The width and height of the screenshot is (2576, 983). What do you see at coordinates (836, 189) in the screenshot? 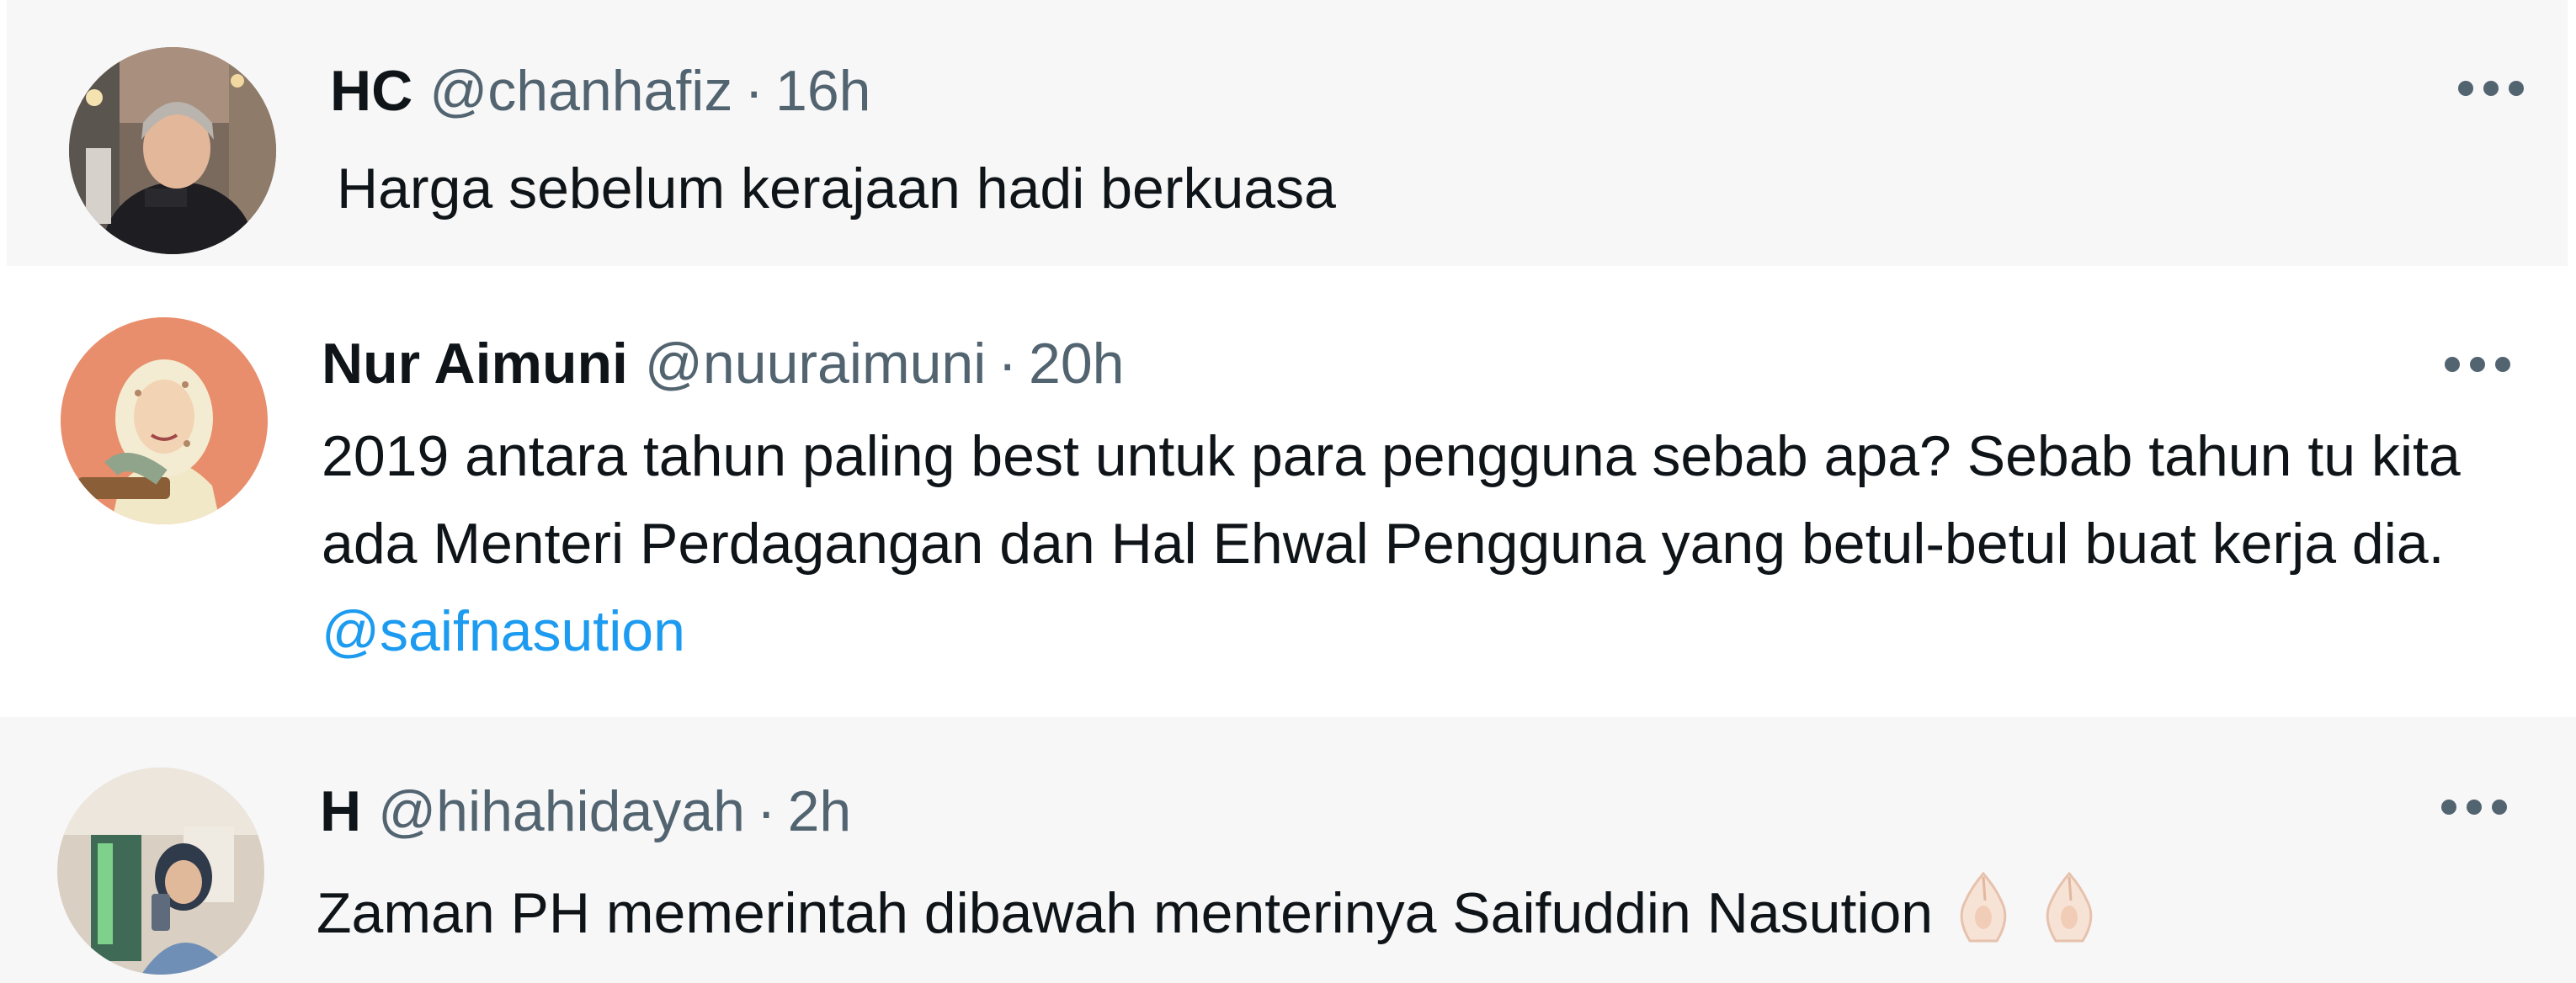
I see `tweet-text: Harga sebelum kerajaan hadi berkuasa` at bounding box center [836, 189].